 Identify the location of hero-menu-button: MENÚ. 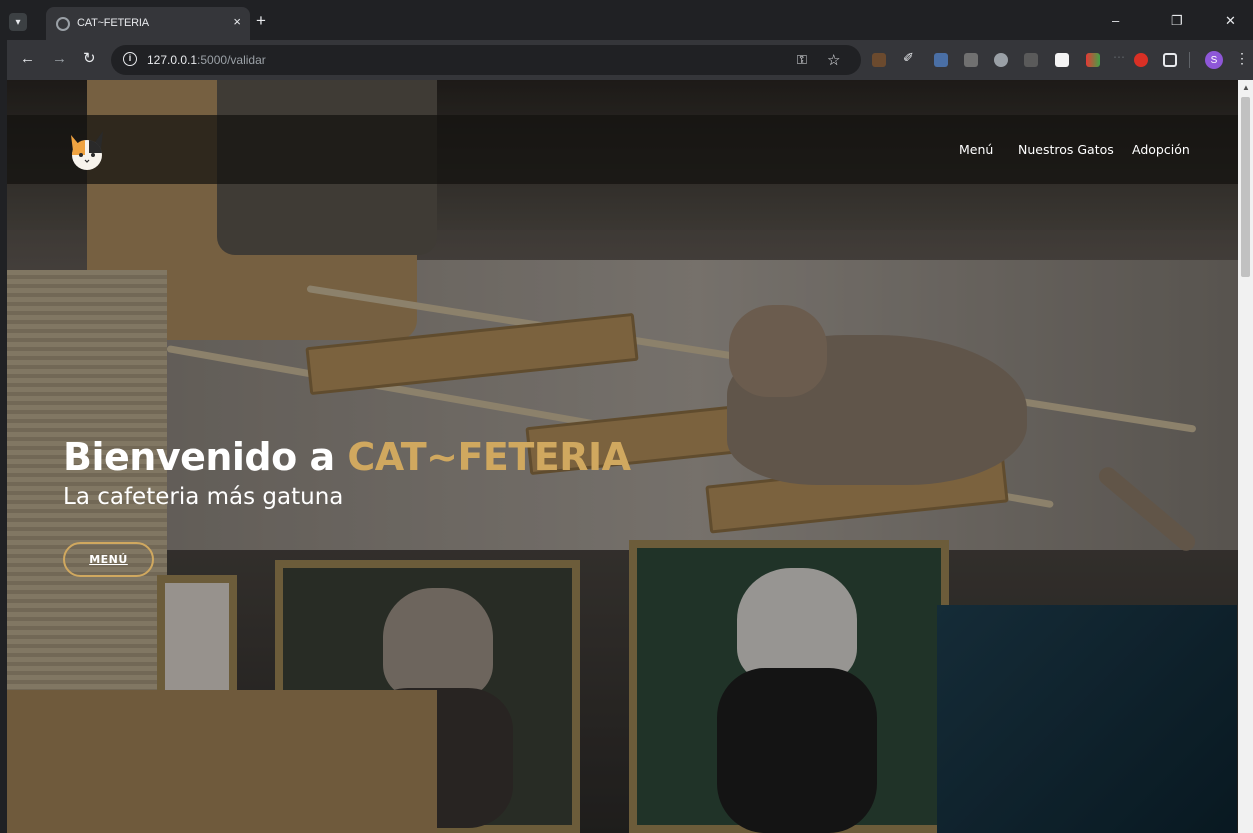
(108, 559).